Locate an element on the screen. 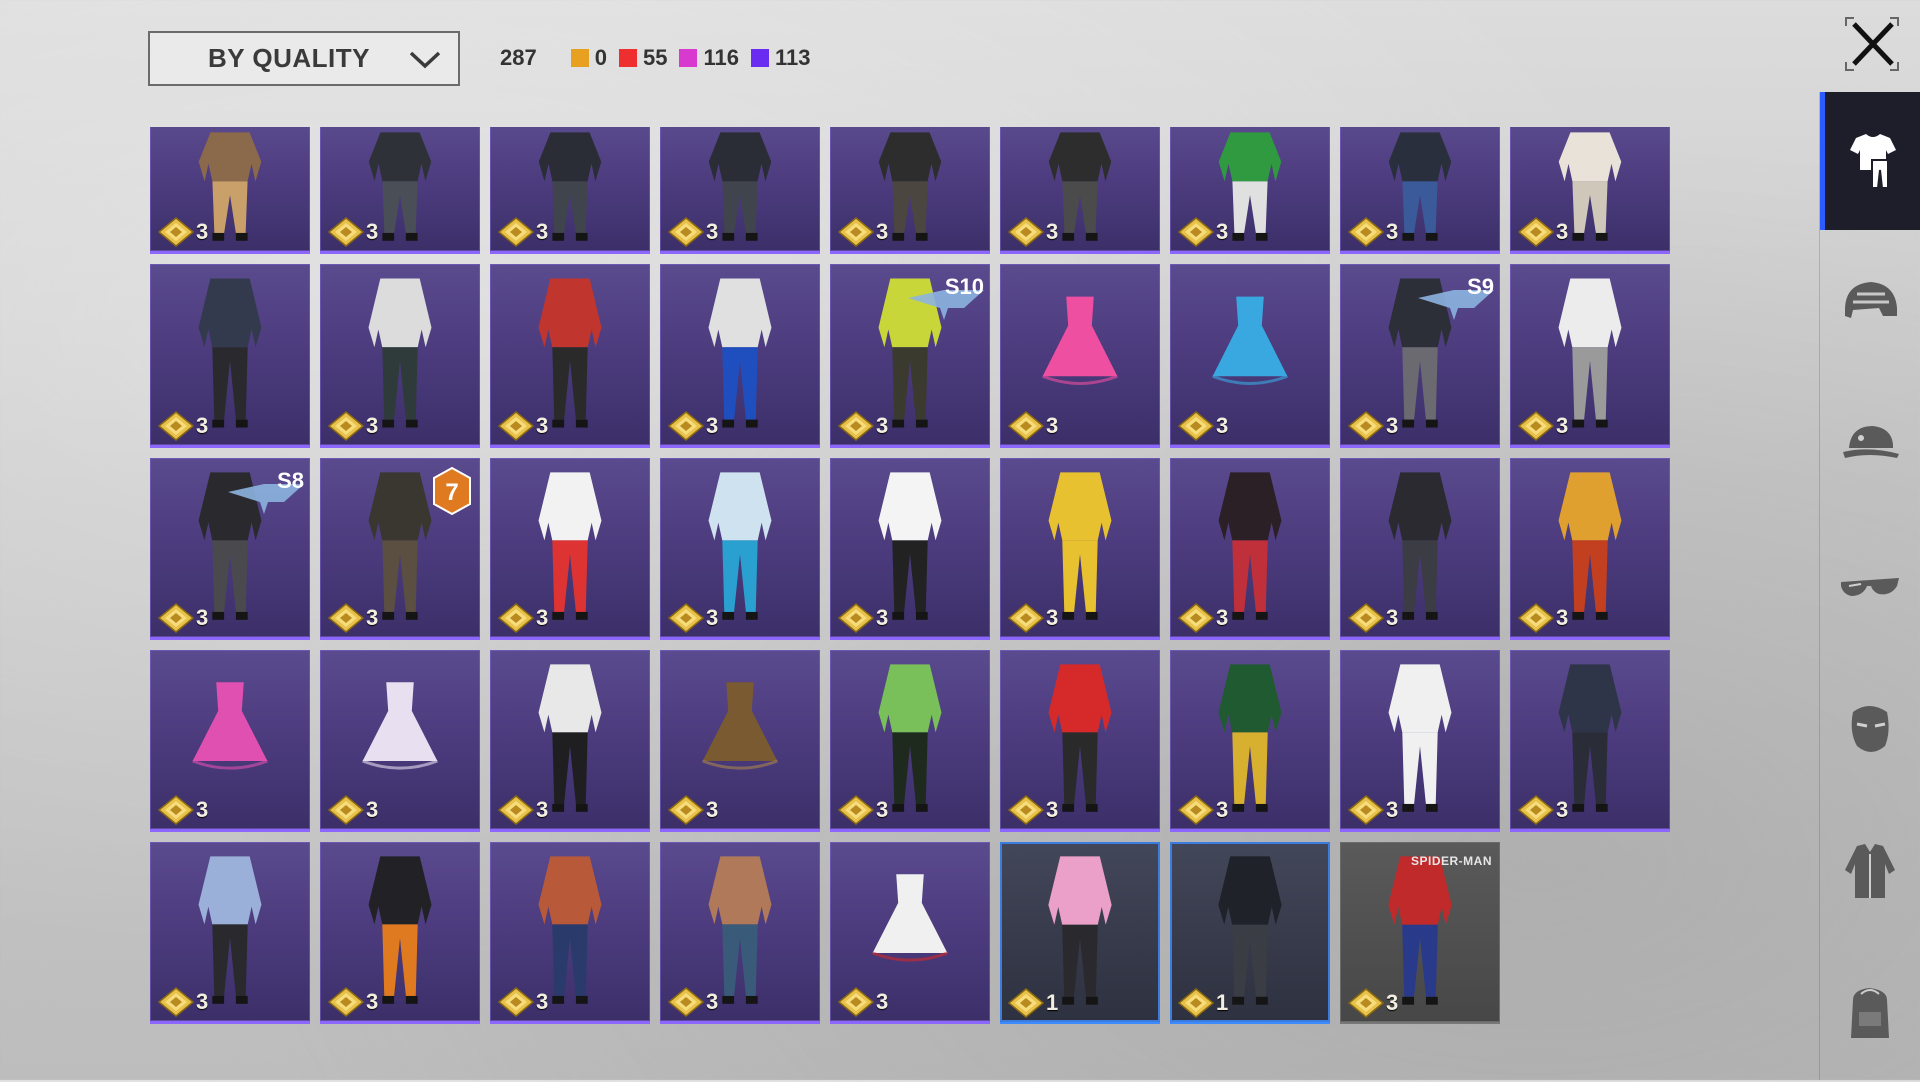  category-tab-hat is located at coordinates (1870, 445).